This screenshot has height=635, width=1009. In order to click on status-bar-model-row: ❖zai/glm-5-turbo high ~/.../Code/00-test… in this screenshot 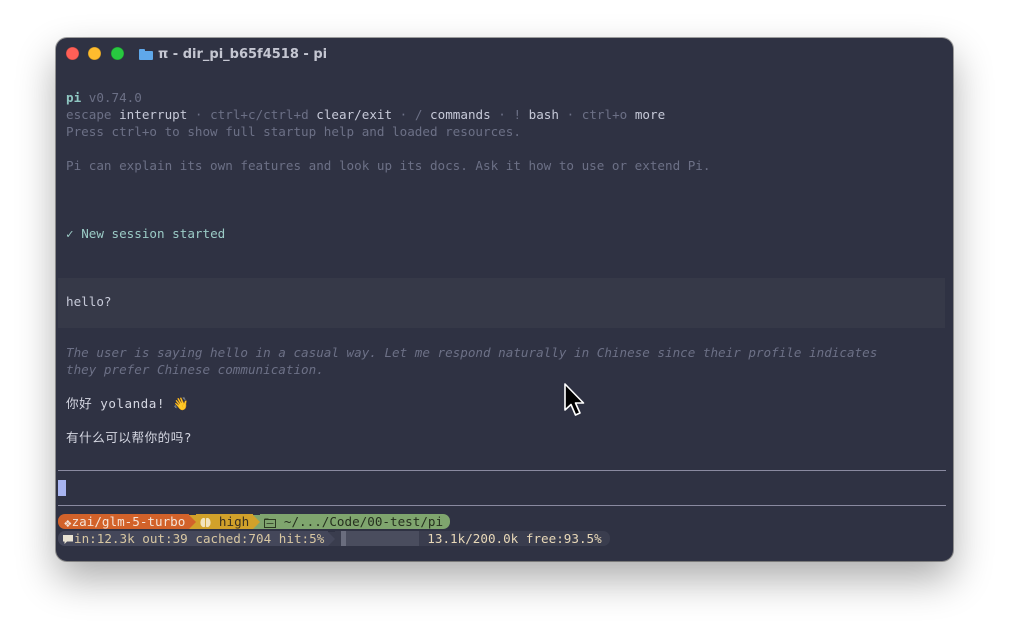, I will do `click(254, 522)`.